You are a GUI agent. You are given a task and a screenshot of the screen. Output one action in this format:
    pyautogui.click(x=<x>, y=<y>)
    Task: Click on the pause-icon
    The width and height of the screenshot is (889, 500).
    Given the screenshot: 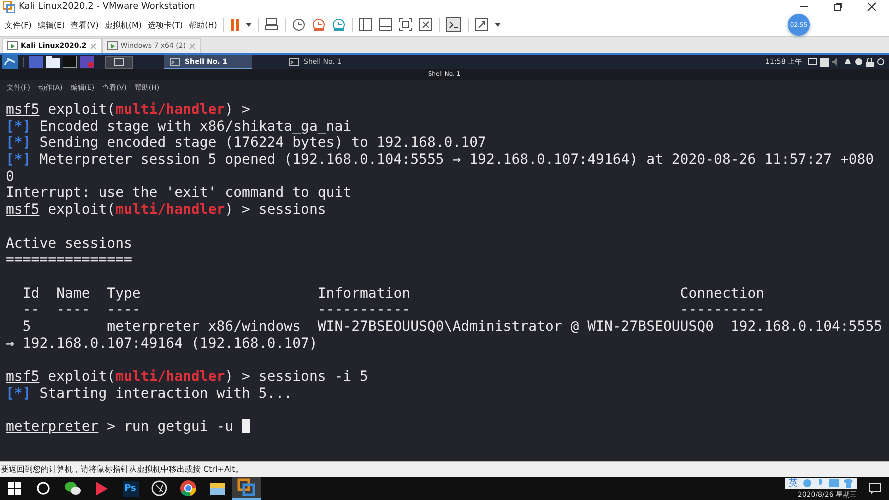 What is the action you would take?
    pyautogui.click(x=235, y=25)
    